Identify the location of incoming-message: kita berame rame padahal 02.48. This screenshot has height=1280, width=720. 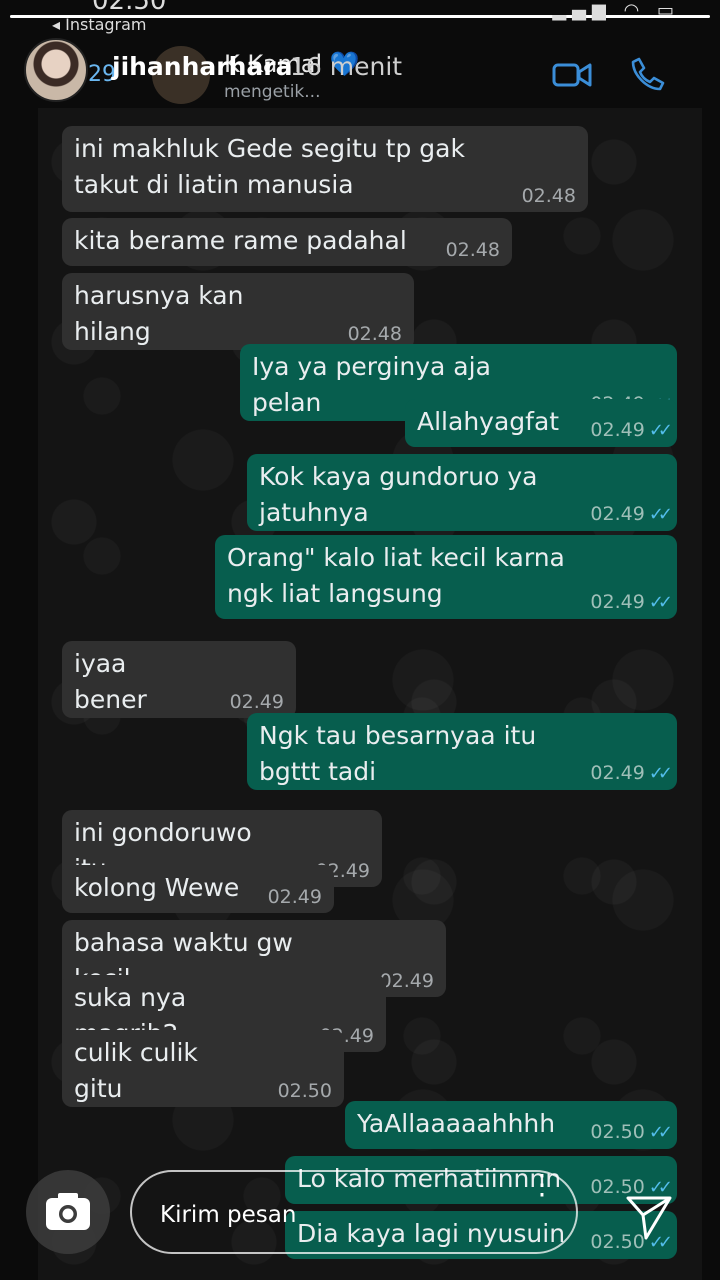
(287, 242).